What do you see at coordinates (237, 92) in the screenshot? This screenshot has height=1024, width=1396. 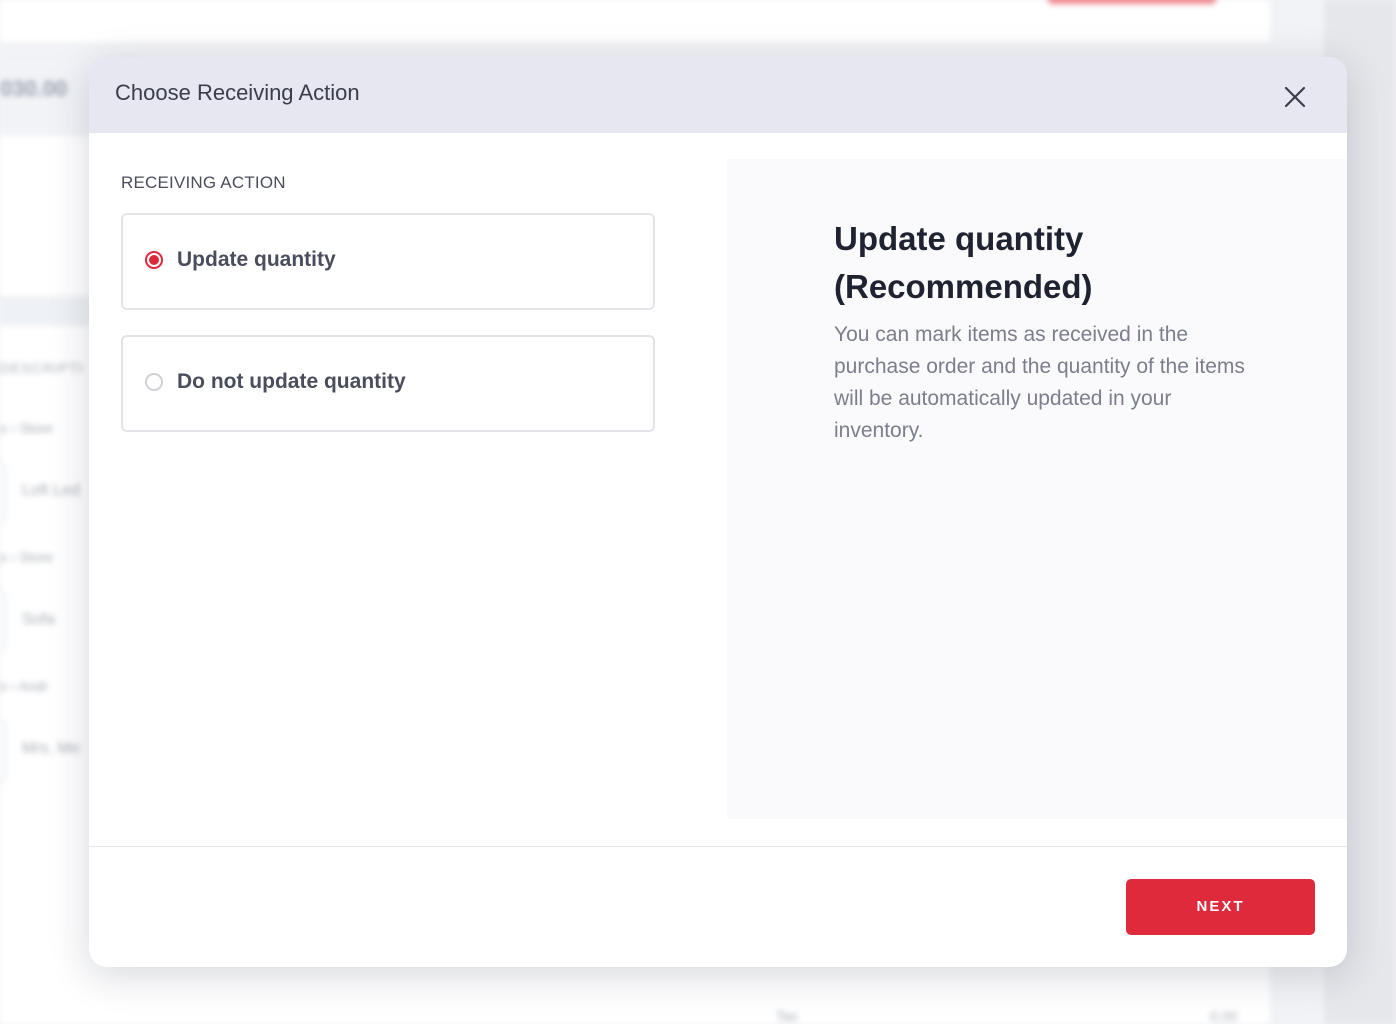 I see `modal-title: Choose Receiving Action` at bounding box center [237, 92].